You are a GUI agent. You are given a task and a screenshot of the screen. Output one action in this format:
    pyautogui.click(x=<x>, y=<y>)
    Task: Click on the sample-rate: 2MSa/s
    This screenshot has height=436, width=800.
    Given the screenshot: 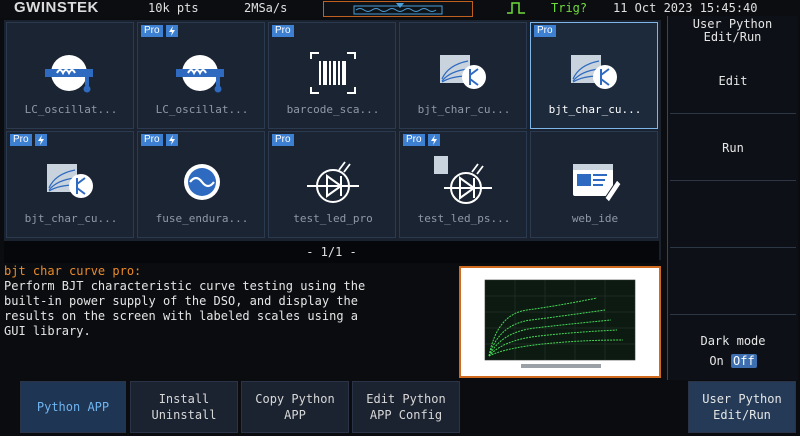 What is the action you would take?
    pyautogui.click(x=266, y=8)
    